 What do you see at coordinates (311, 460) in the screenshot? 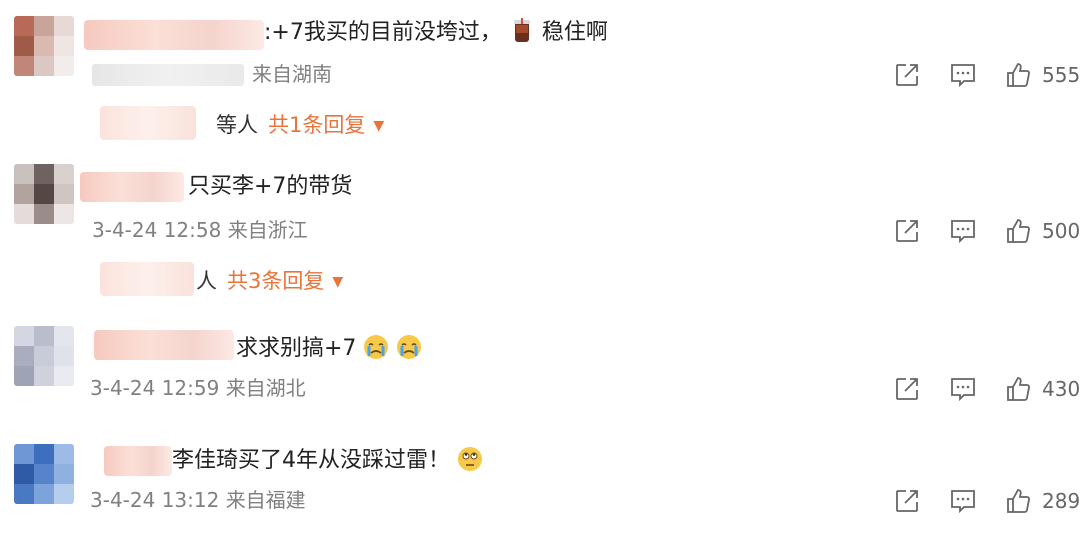
I see `comment-text-main: 李佳琦买了4年从没踩过雷！` at bounding box center [311, 460].